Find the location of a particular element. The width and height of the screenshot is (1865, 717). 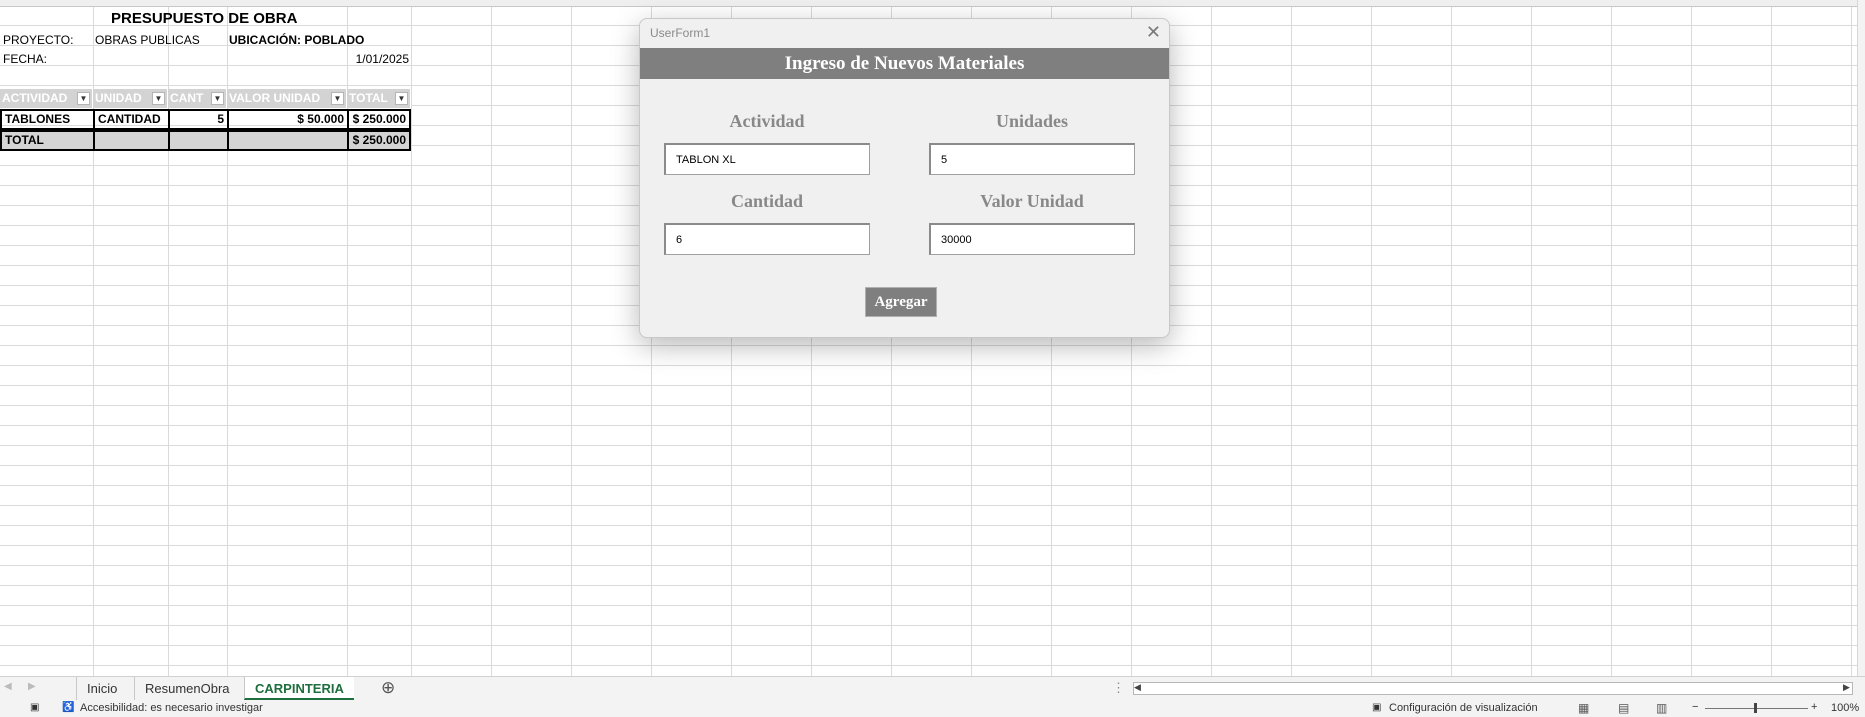

table-cell-cant: 5 is located at coordinates (198, 119).